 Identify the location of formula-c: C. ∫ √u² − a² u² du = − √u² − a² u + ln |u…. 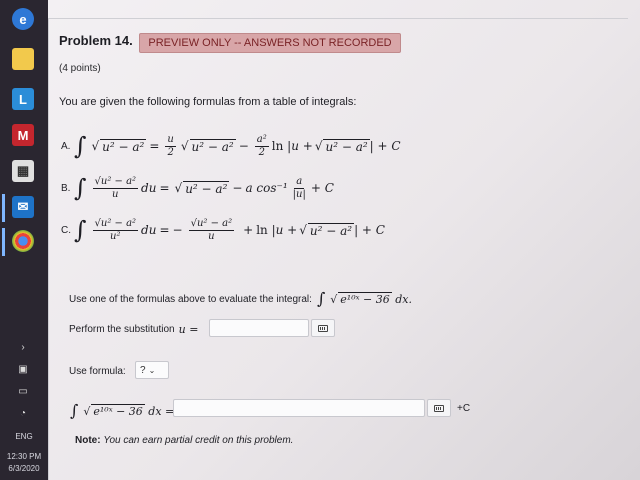
(223, 230).